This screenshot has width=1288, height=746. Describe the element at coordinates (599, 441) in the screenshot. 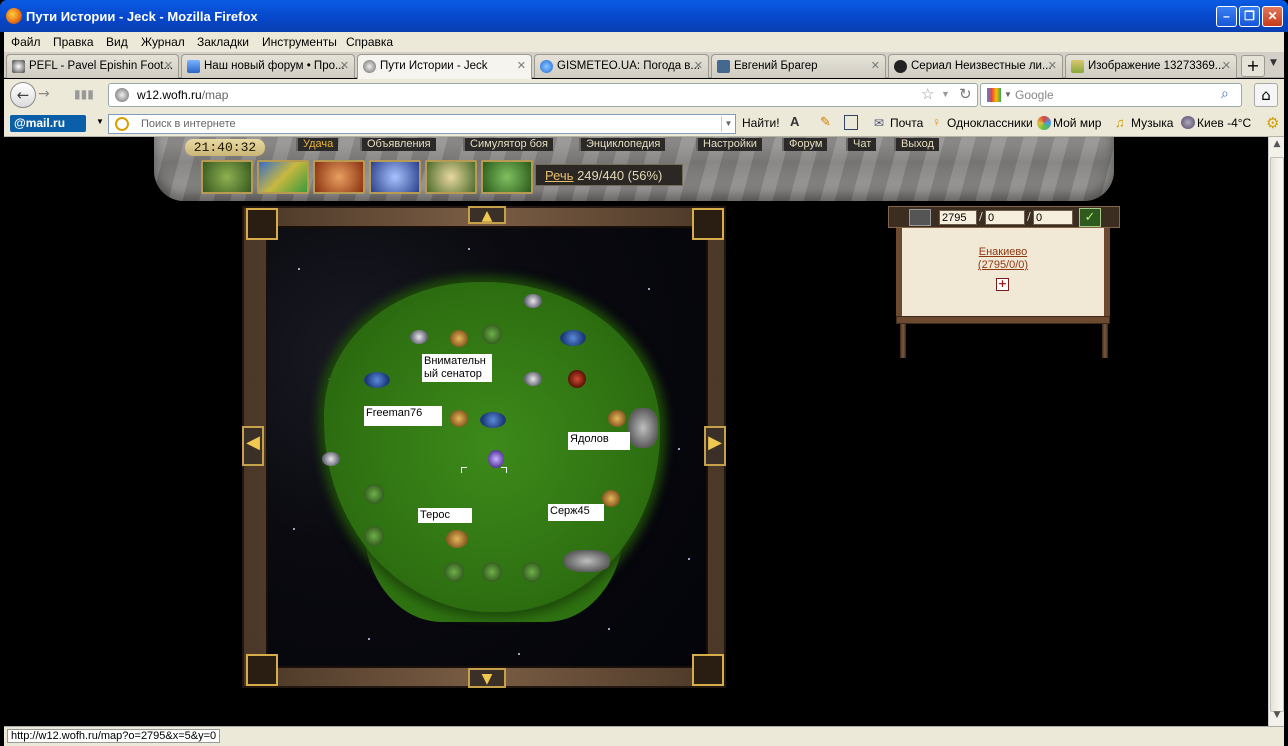

I see `map-label-player: Ядолов` at that location.